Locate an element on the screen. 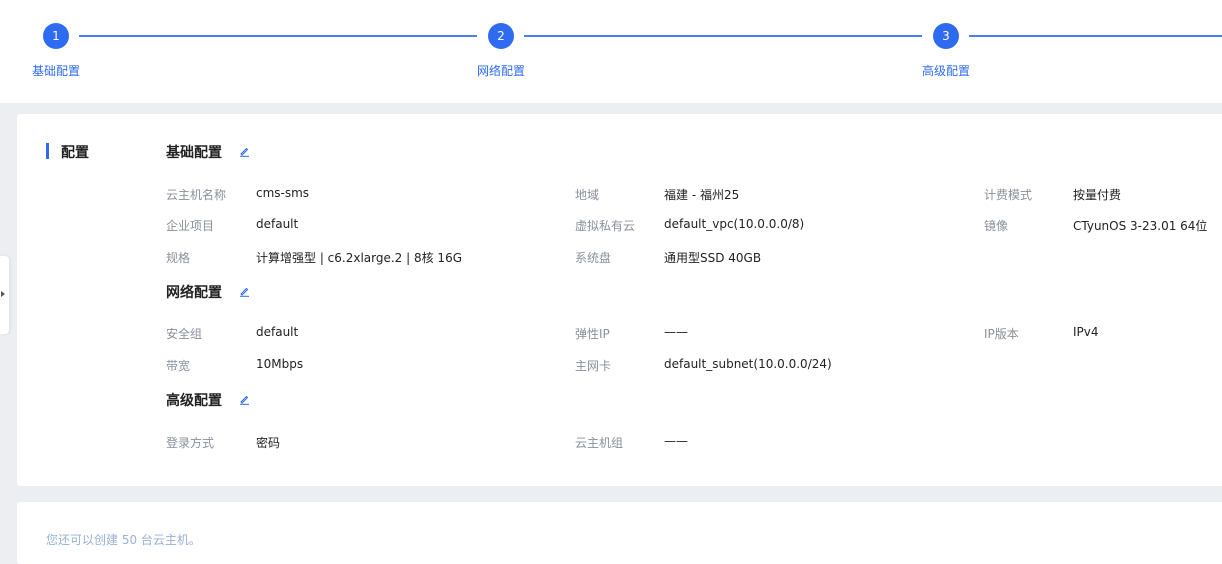 This screenshot has width=1222, height=564. login-method-value: 密码 is located at coordinates (268, 443).